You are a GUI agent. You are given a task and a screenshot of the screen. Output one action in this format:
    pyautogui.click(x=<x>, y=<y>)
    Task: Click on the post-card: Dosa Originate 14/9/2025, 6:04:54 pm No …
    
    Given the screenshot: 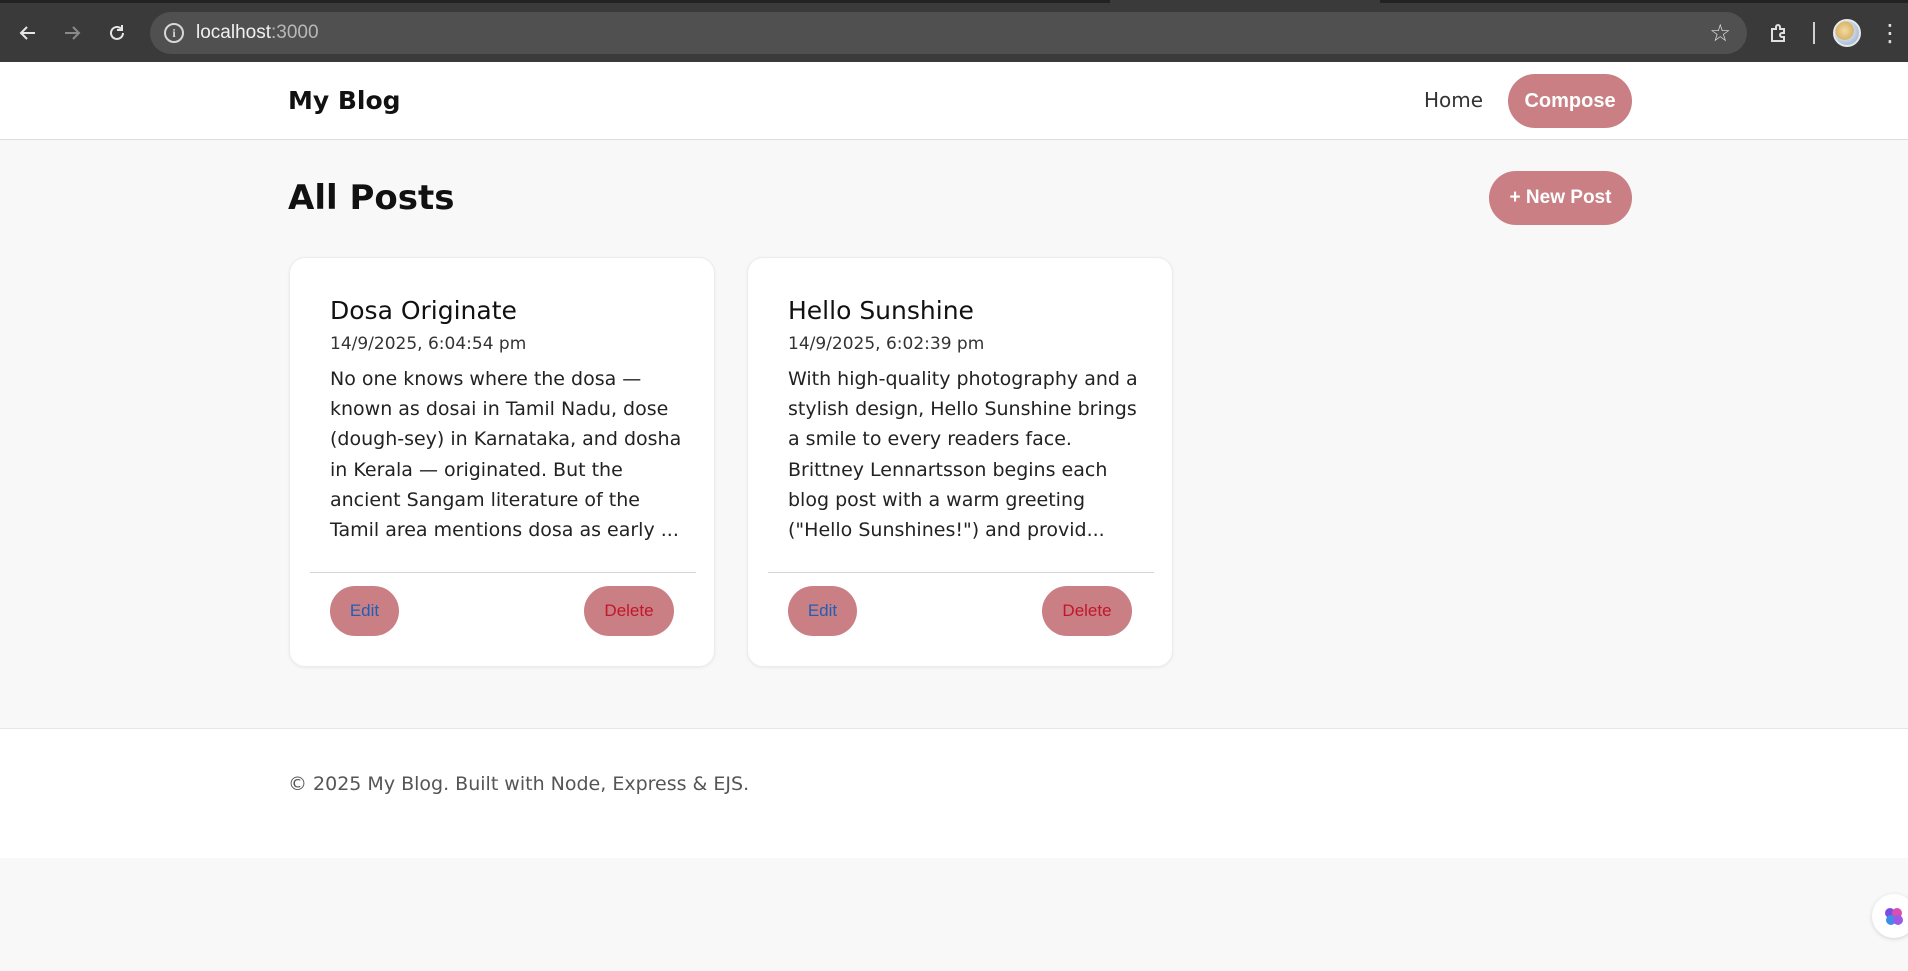 What is the action you would take?
    pyautogui.click(x=502, y=462)
    